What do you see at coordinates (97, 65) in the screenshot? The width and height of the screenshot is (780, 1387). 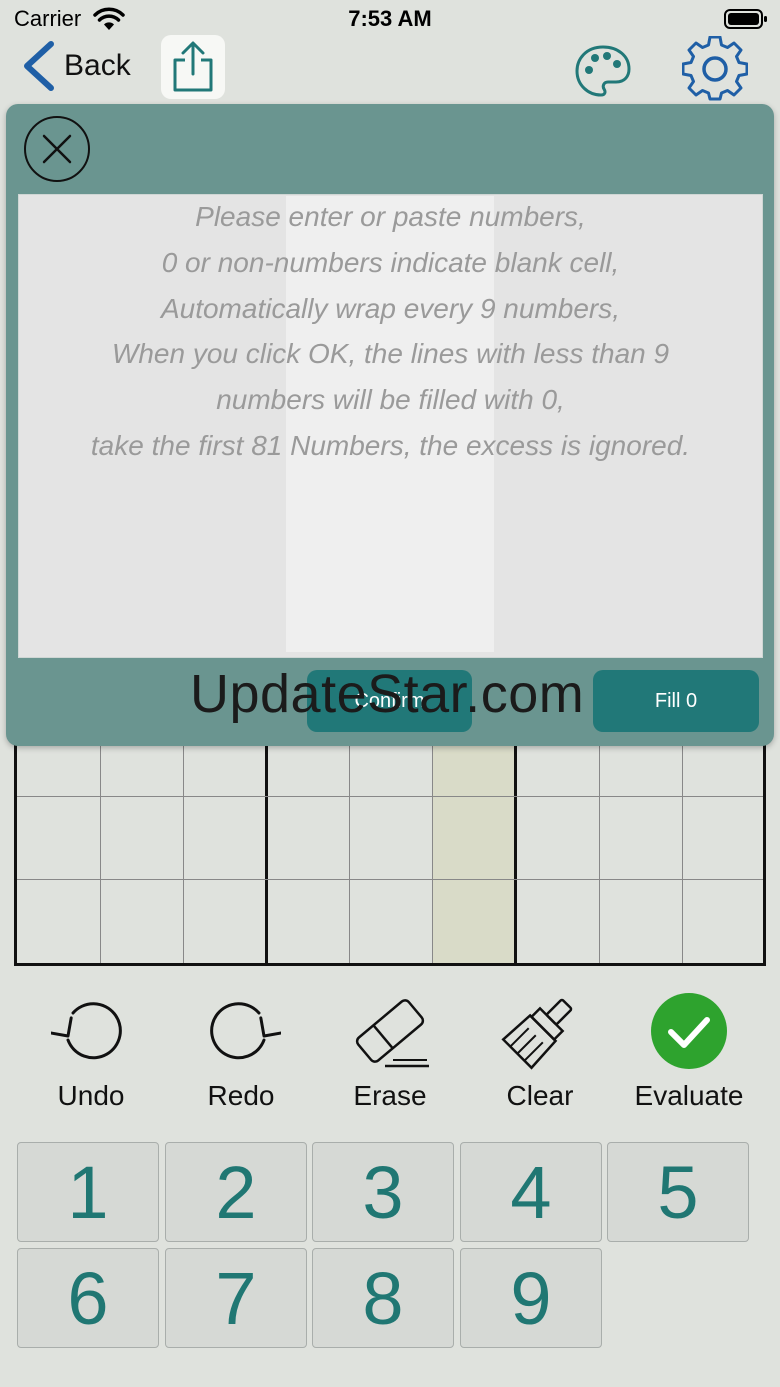 I see `back-label: Back` at bounding box center [97, 65].